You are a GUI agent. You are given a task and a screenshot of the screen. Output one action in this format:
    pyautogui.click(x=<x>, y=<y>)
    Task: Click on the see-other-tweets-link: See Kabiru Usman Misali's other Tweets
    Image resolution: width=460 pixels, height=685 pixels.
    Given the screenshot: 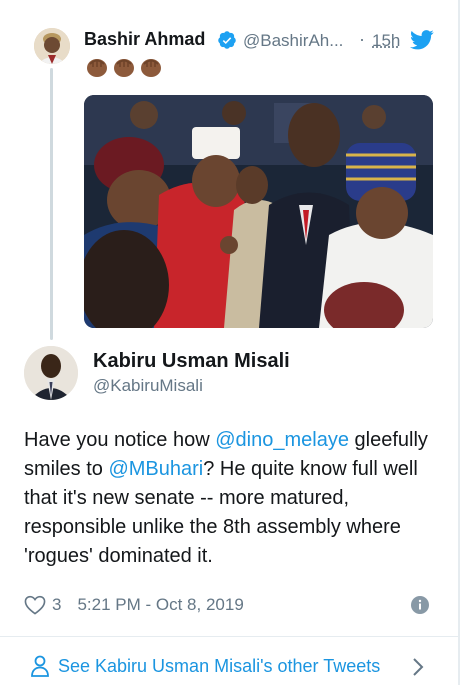 What is the action you would take?
    pyautogui.click(x=230, y=666)
    